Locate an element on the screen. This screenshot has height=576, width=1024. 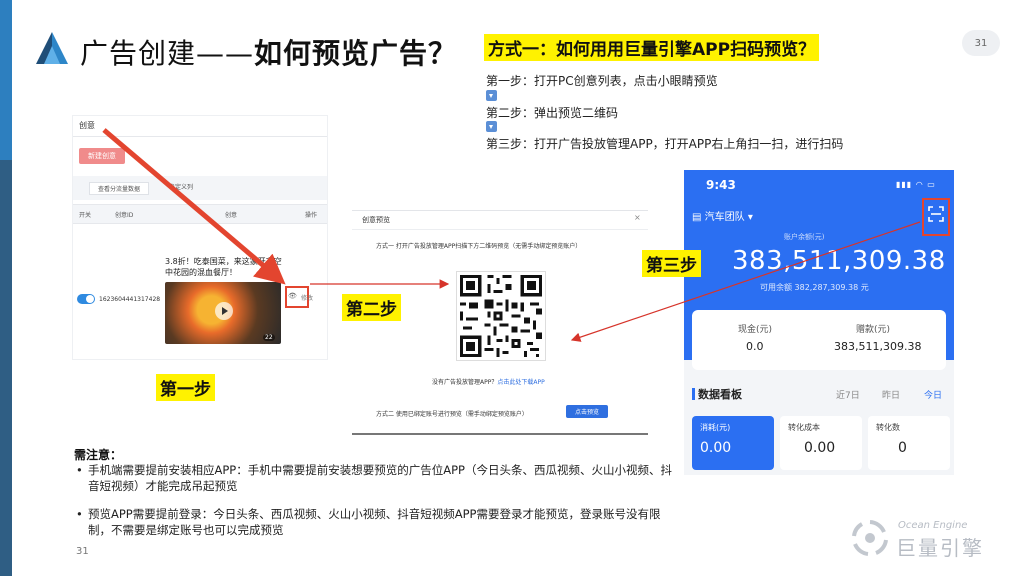
click-preview-button: 点击预览 is located at coordinates (587, 411).